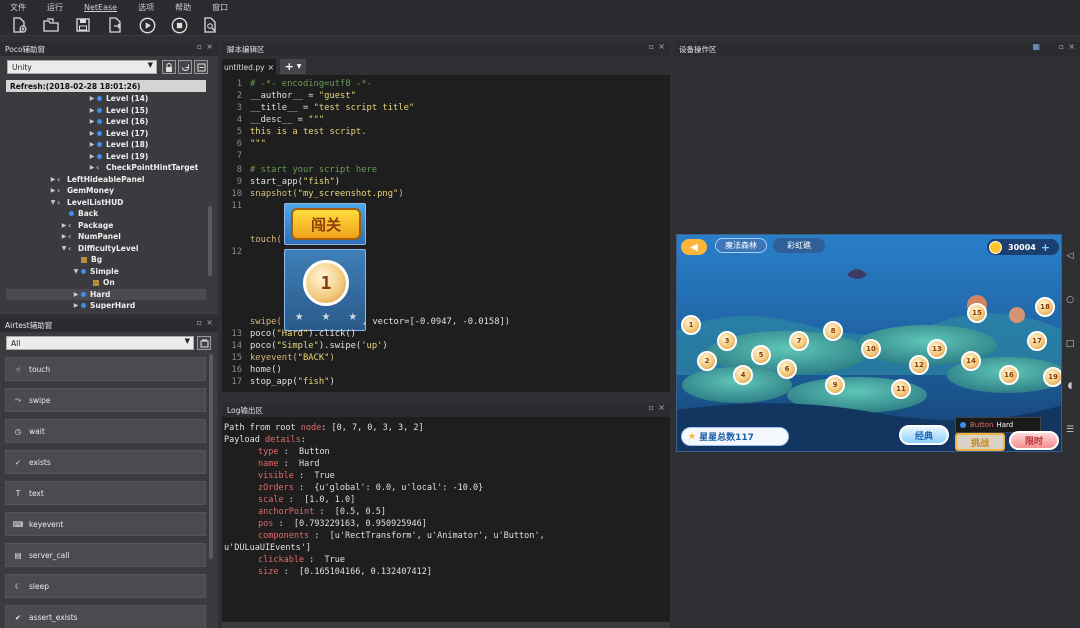 The width and height of the screenshot is (1080, 628). I want to click on mode-classic-button: 经典, so click(924, 435).